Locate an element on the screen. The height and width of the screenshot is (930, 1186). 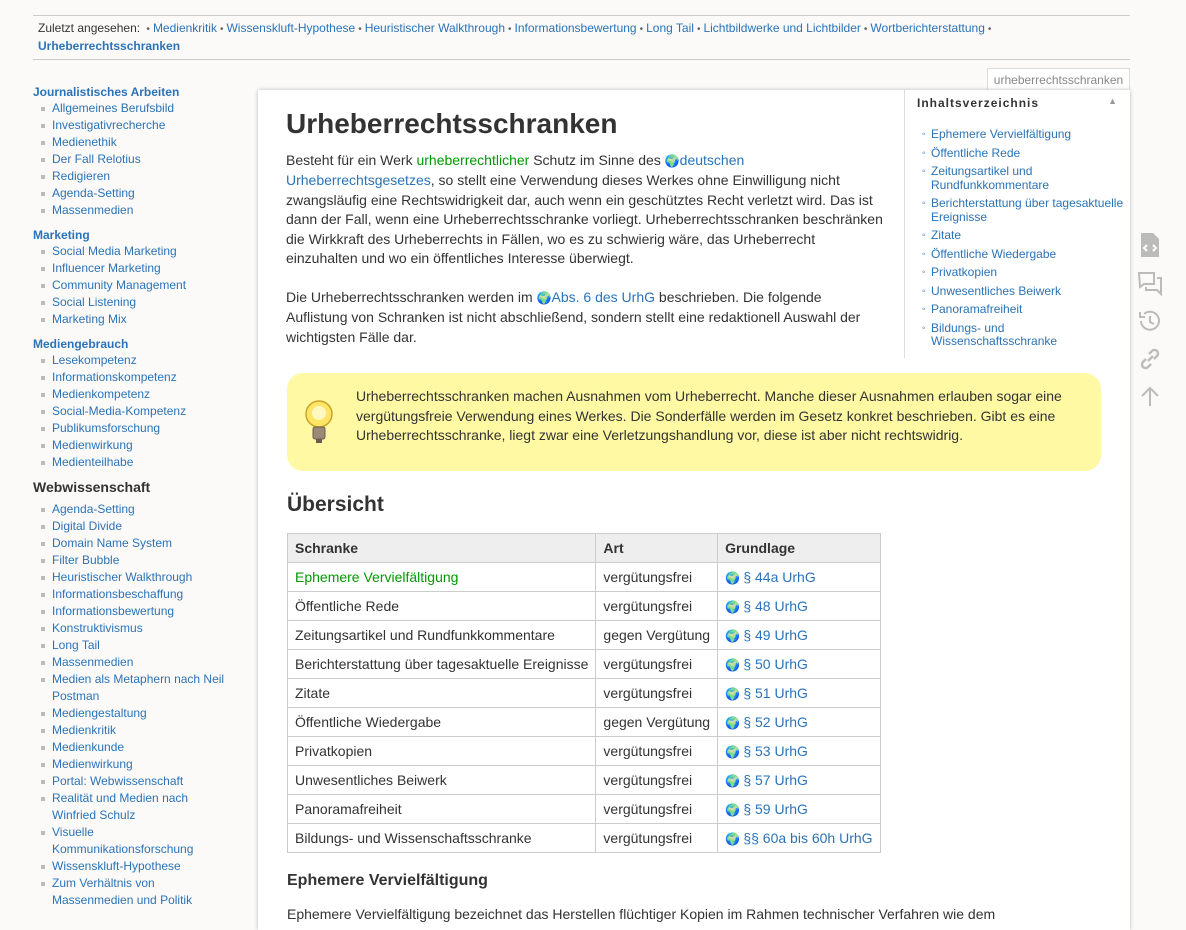
law-link: § 51 UrhG is located at coordinates (775, 693).